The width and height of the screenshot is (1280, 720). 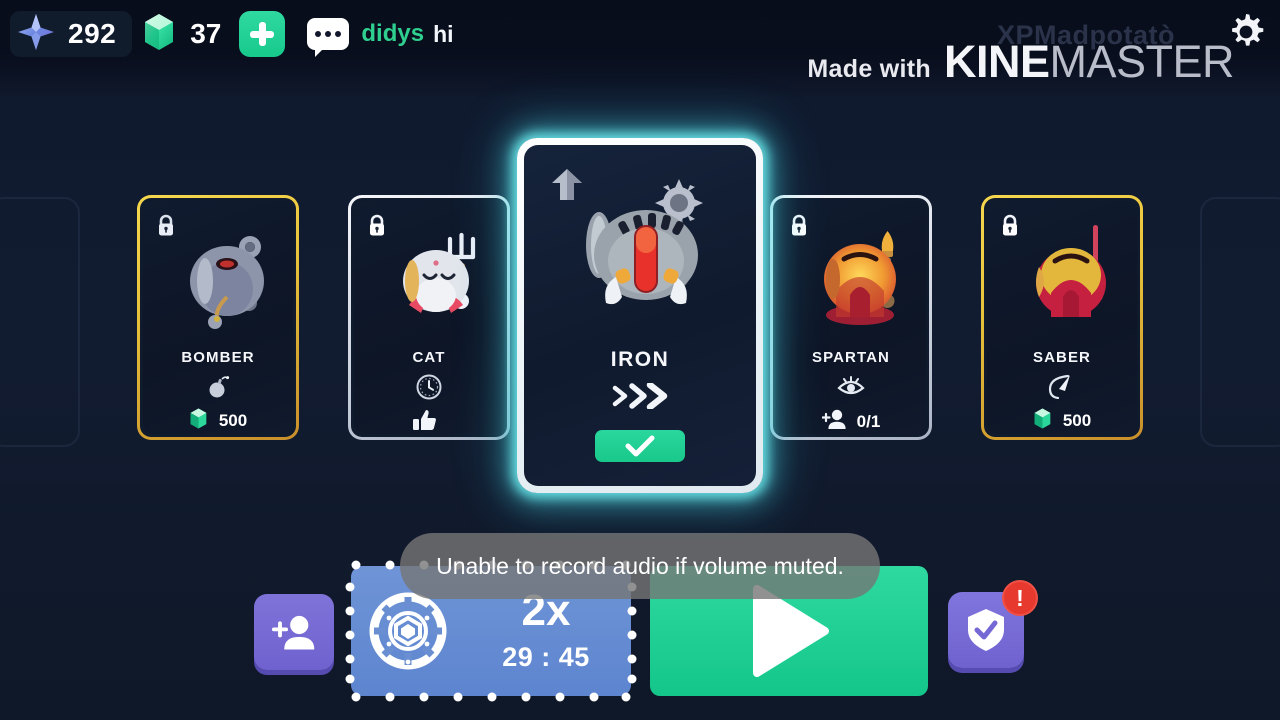 What do you see at coordinates (868, 421) in the screenshot?
I see `cost-value-spartan: 0/1` at bounding box center [868, 421].